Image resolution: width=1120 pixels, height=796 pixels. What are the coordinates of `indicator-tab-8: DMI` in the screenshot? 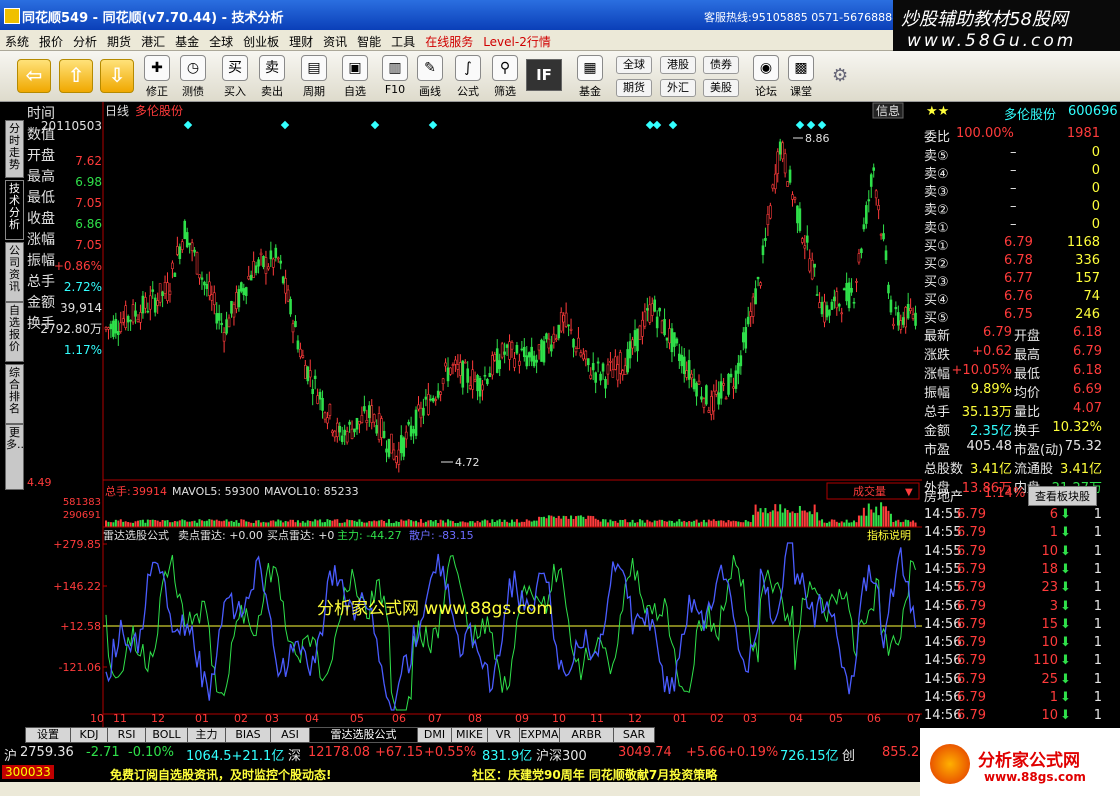 It's located at (434, 735).